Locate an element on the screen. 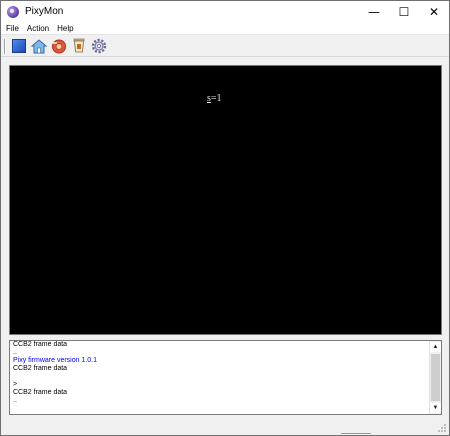  pixymon-app-icon is located at coordinates (13, 11).